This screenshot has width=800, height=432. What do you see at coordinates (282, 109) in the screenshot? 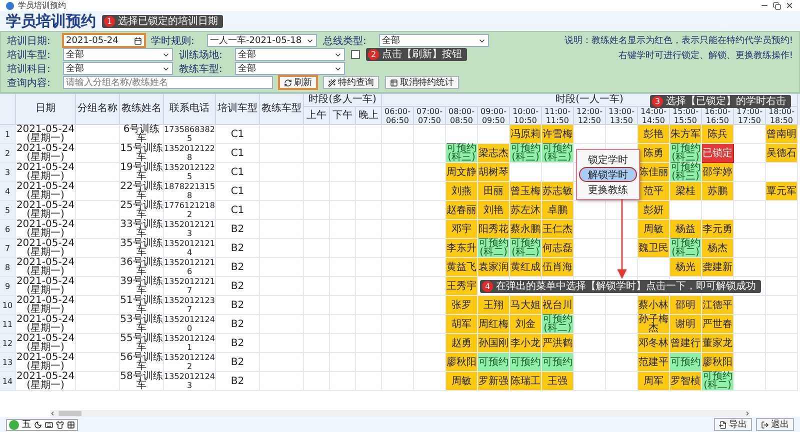
I see `column-header: 教练车型` at bounding box center [282, 109].